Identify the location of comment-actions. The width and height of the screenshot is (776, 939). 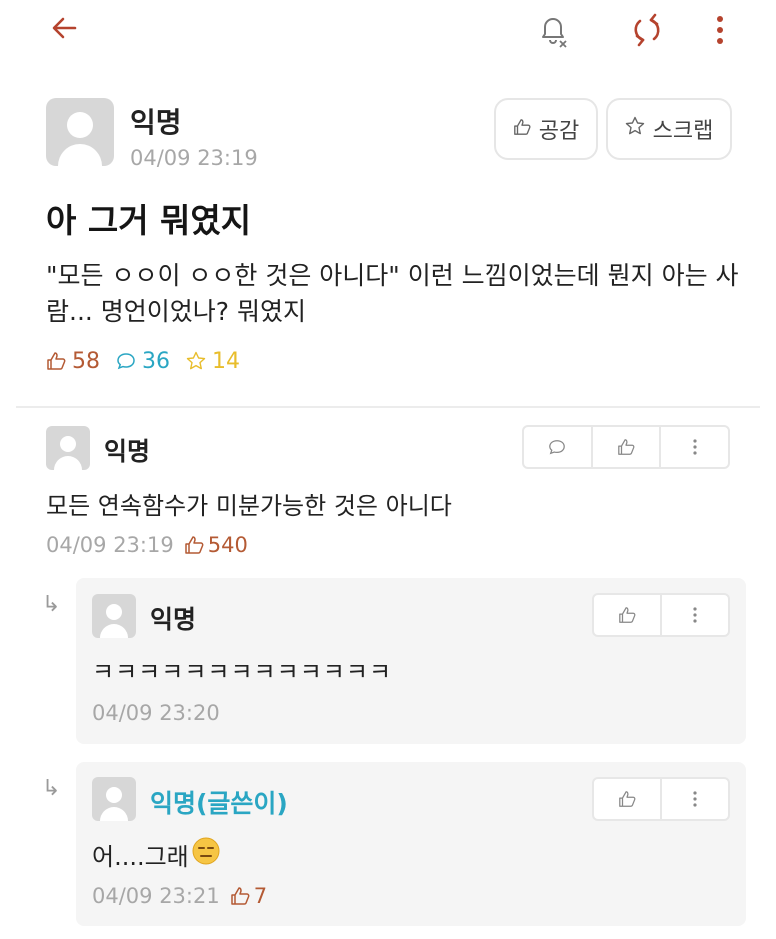
(626, 447).